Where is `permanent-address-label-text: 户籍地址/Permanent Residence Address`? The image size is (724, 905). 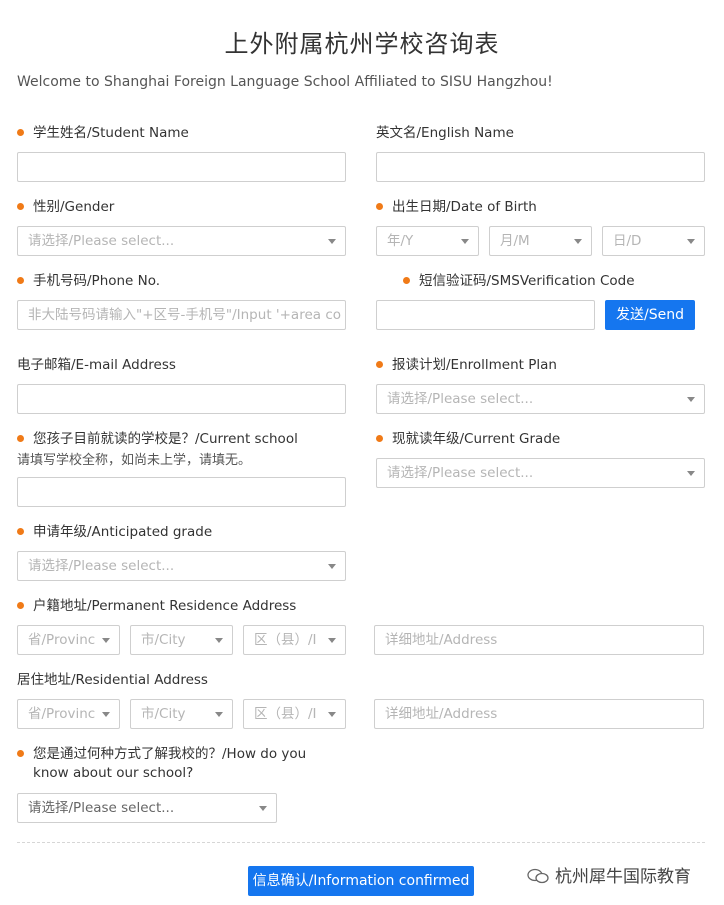
permanent-address-label-text: 户籍地址/Permanent Residence Address is located at coordinates (165, 606).